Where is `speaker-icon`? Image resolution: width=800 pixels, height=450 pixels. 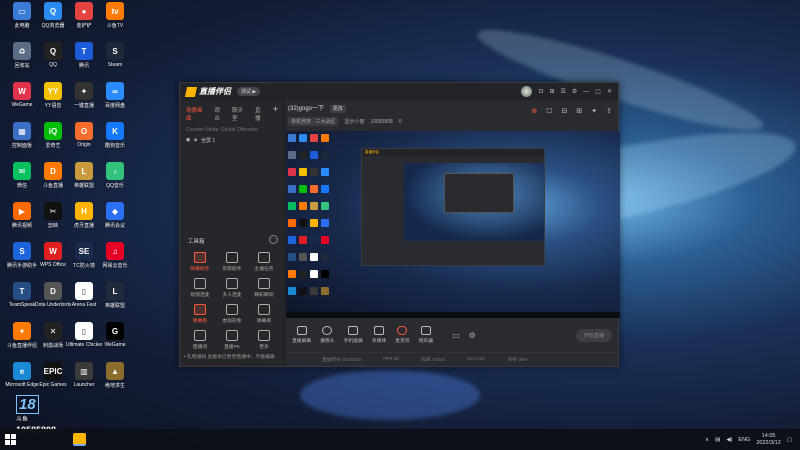
speaker-icon is located at coordinates (425, 330).